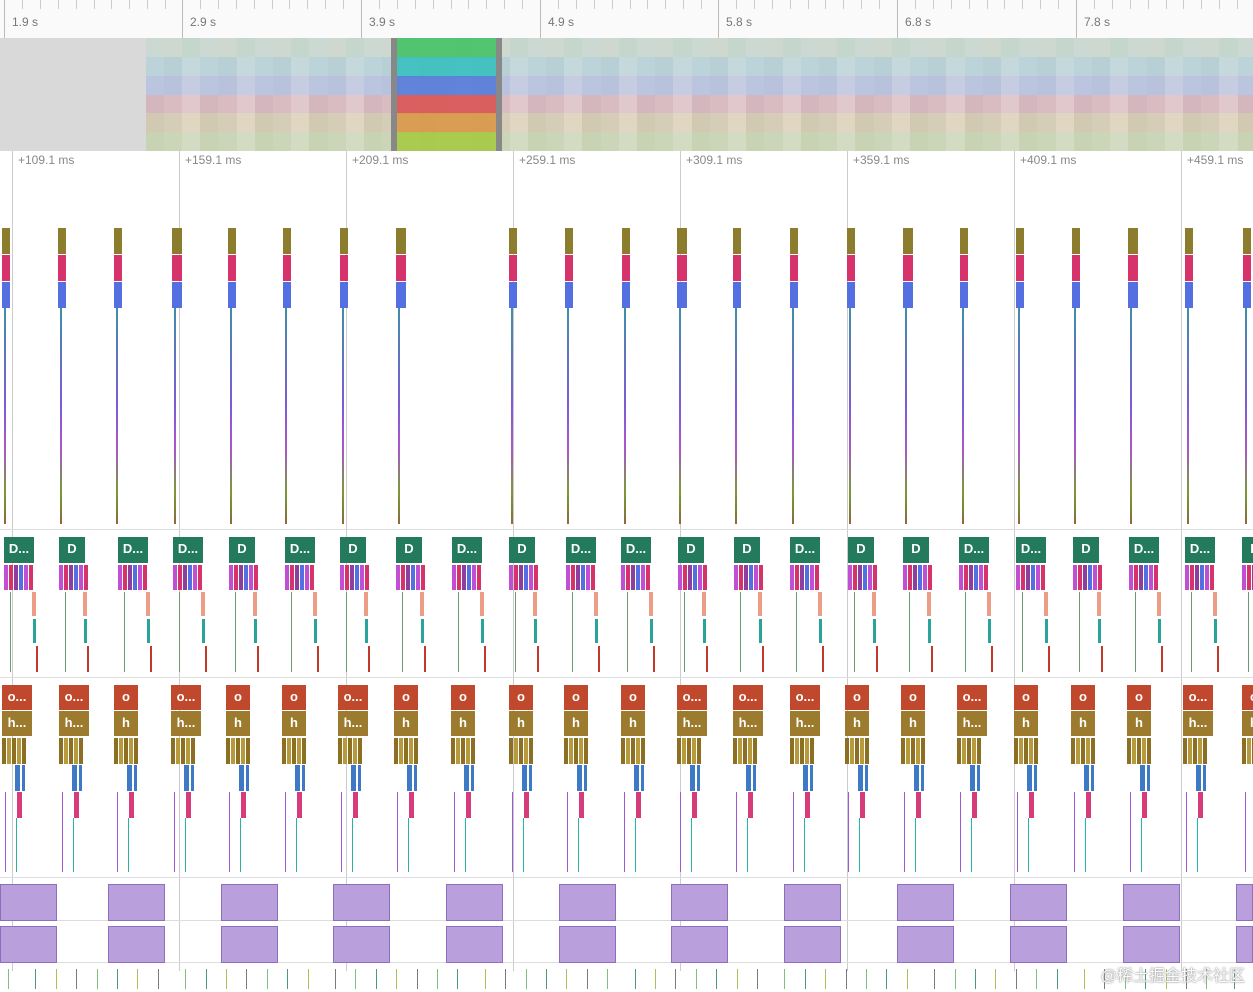 Image resolution: width=1253 pixels, height=992 pixels. Describe the element at coordinates (85, 631) in the screenshot. I see `draw-subslice-teal` at that location.